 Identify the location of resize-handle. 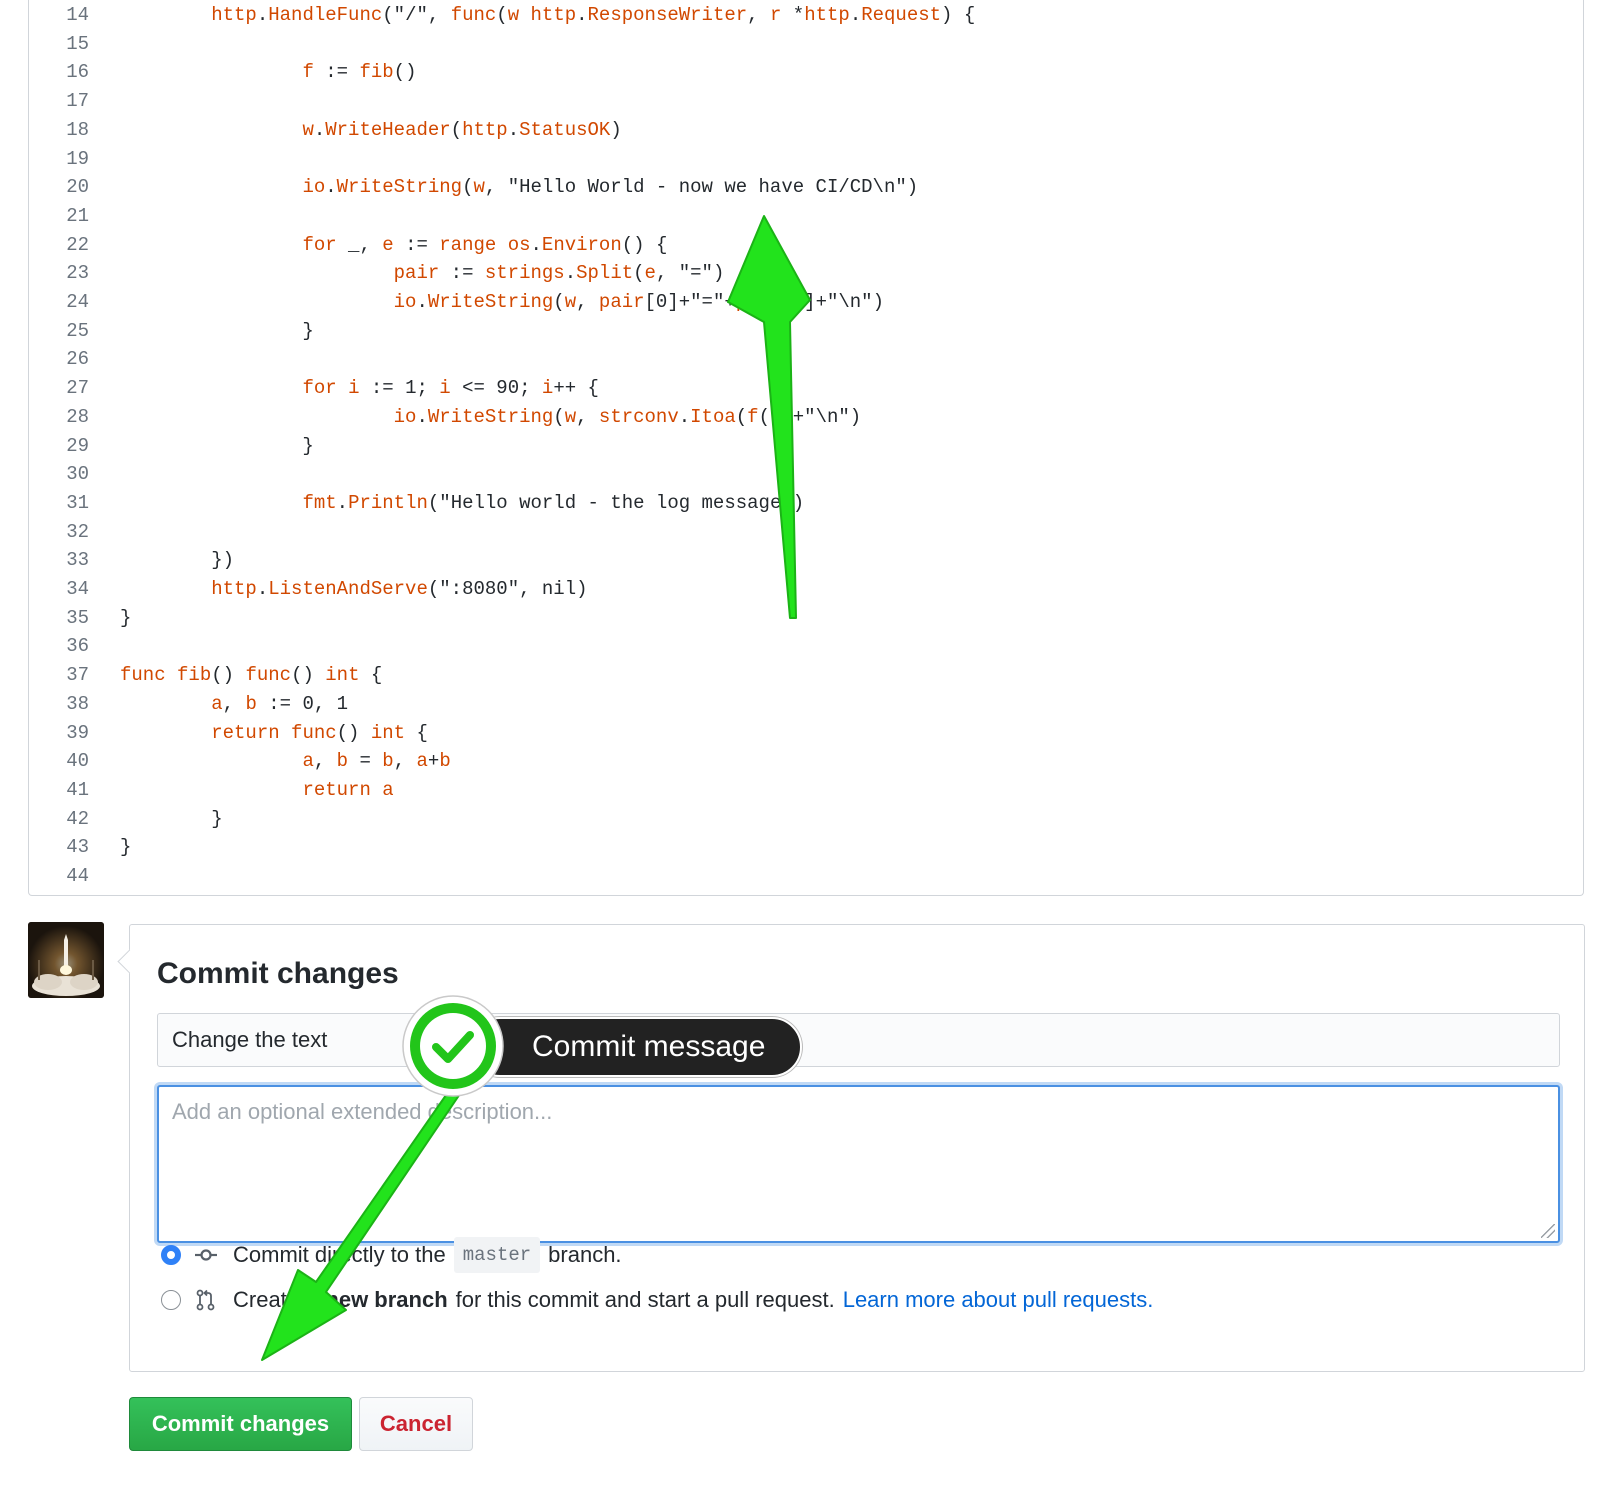
(1548, 1231).